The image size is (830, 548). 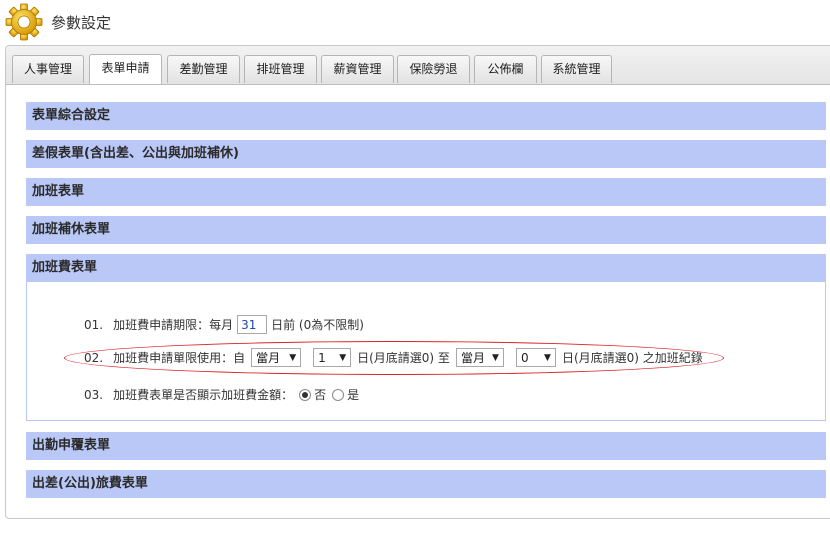 I want to click on tab-system: 系統管理, so click(x=576, y=69).